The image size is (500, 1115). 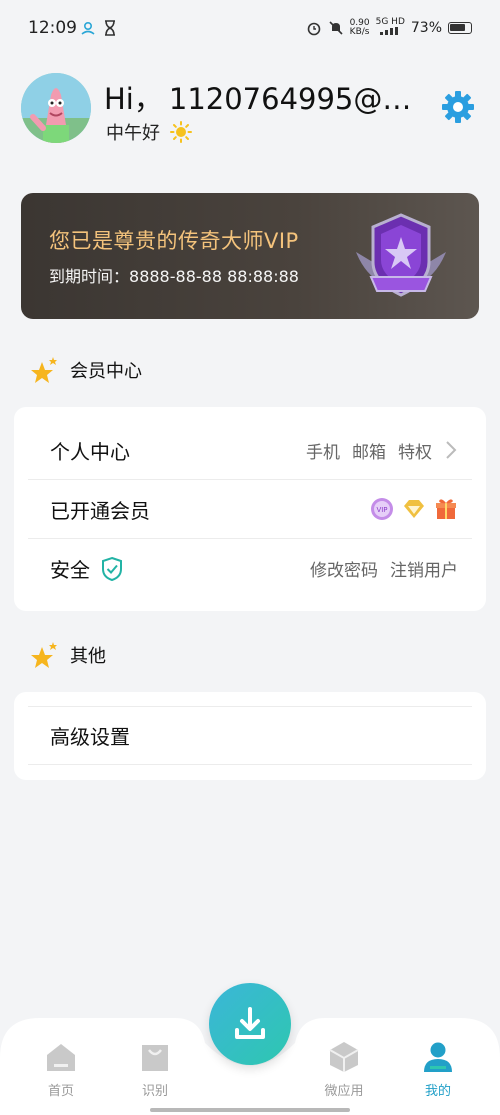 I want to click on diamond-membership-icon, so click(x=414, y=509).